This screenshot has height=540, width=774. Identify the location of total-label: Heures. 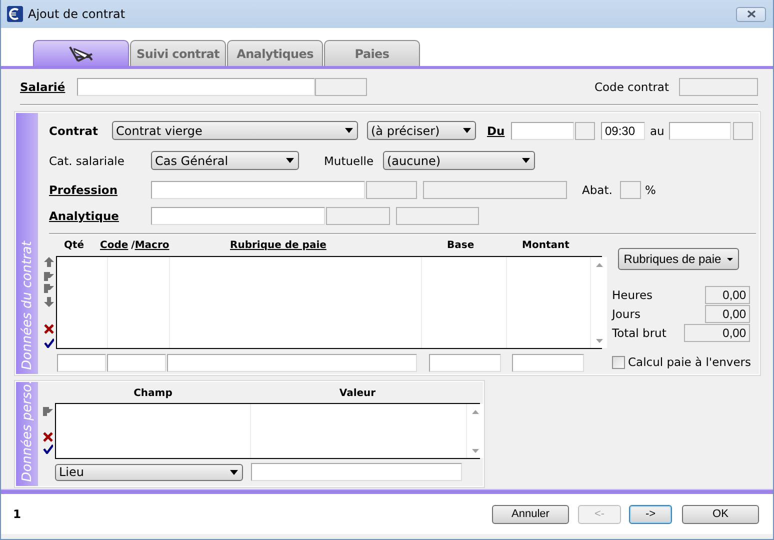
(632, 295).